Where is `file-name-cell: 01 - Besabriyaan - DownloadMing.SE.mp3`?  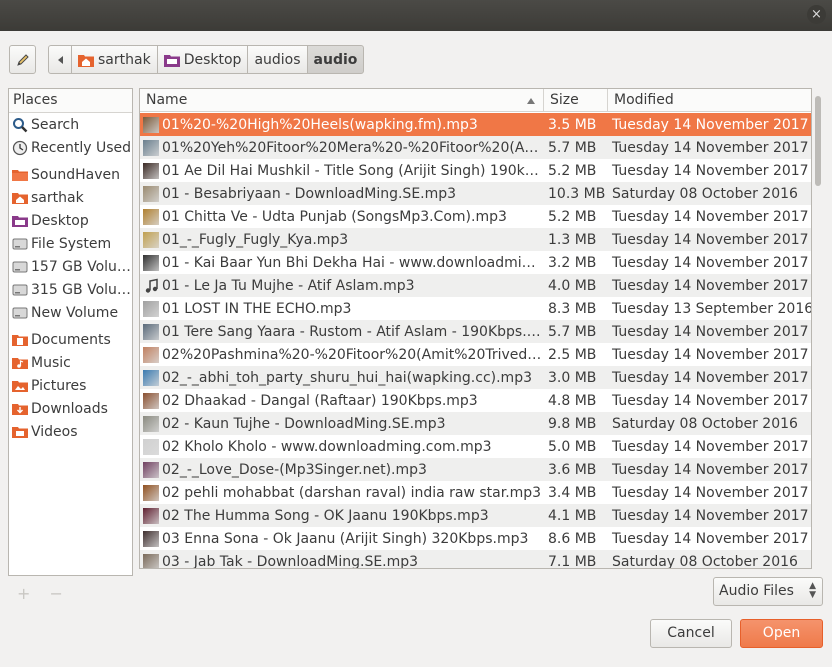 file-name-cell: 01 - Besabriyaan - DownloadMing.SE.mp3 is located at coordinates (341, 193).